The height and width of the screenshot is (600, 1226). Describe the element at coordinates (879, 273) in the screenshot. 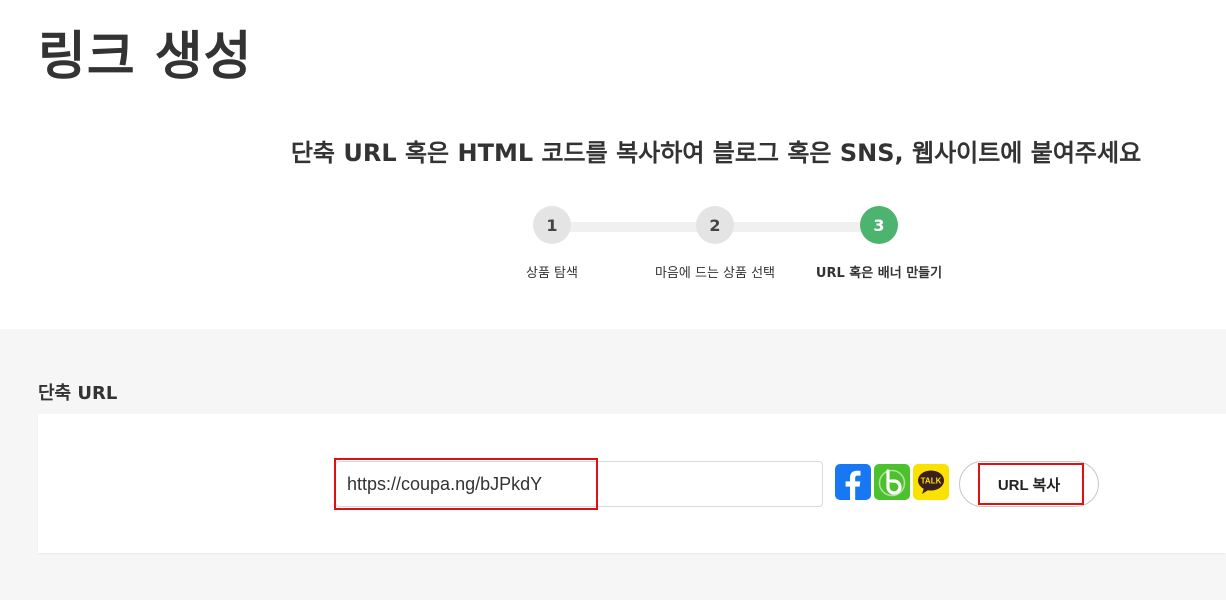

I see `step-3-label: URL 혹은 배너 만들기` at that location.